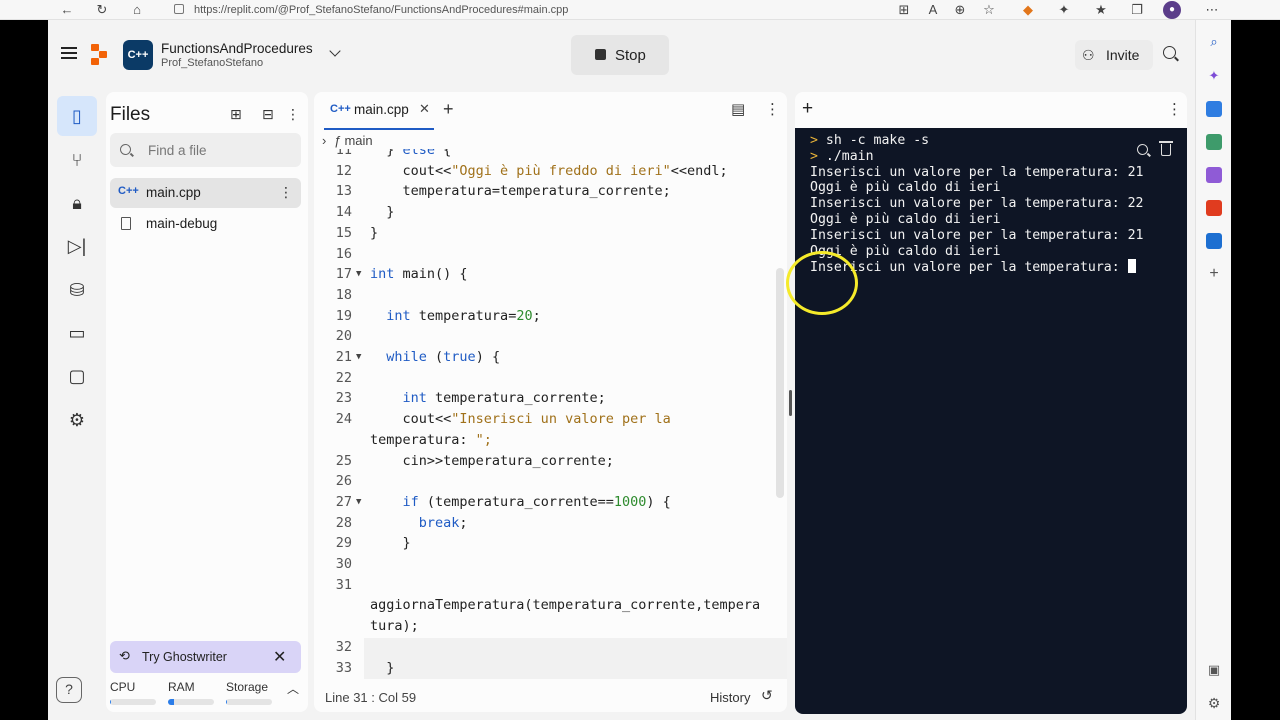  I want to click on console-line: Oggi è più caldo di ieri, so click(905, 220).